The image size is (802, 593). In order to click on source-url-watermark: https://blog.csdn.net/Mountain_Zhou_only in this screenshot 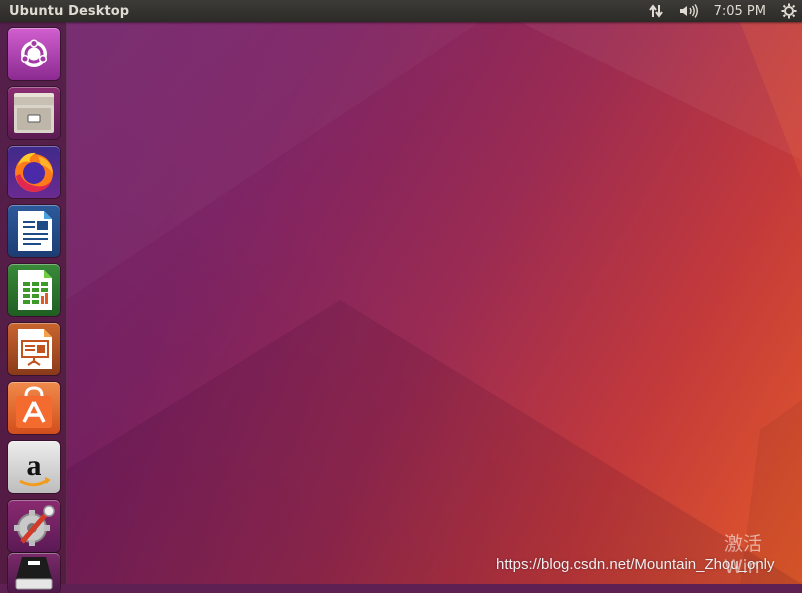, I will do `click(635, 564)`.